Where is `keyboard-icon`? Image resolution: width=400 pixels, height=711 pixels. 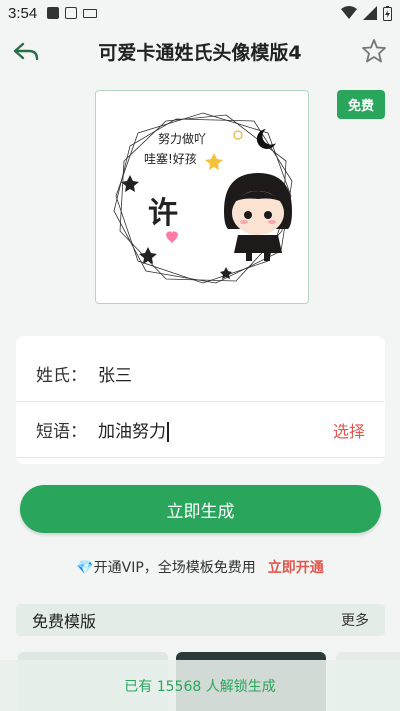 keyboard-icon is located at coordinates (90, 13).